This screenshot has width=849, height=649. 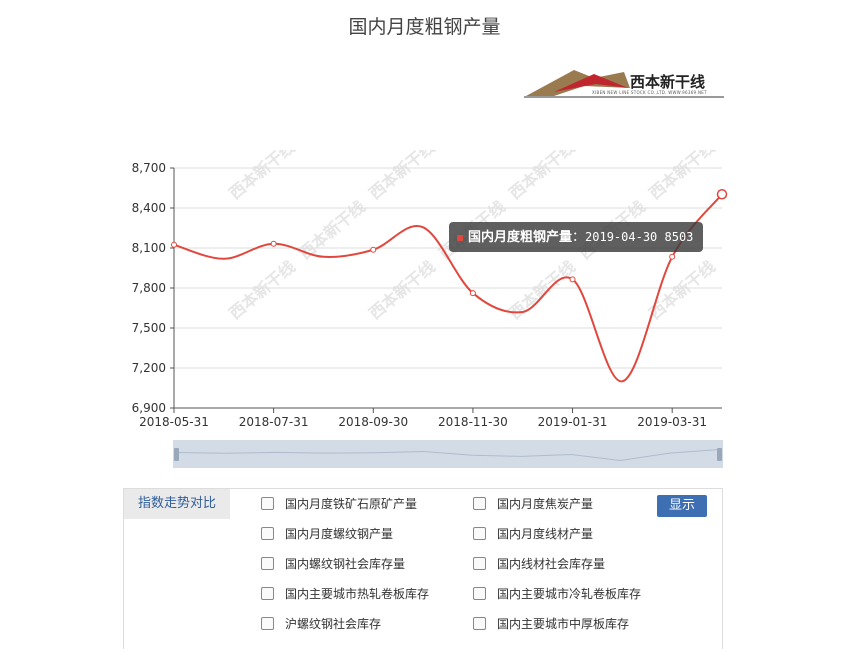 I want to click on compare-option: 国内月度焦炭产量, so click(x=533, y=504).